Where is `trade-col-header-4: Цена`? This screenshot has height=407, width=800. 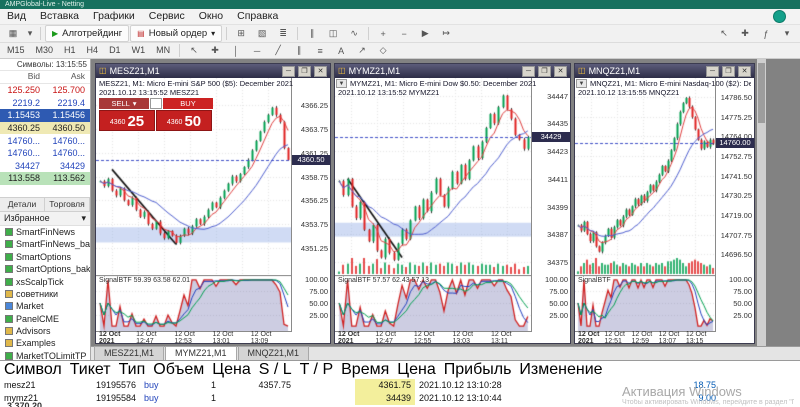 trade-col-header-4: Цена is located at coordinates (231, 369).